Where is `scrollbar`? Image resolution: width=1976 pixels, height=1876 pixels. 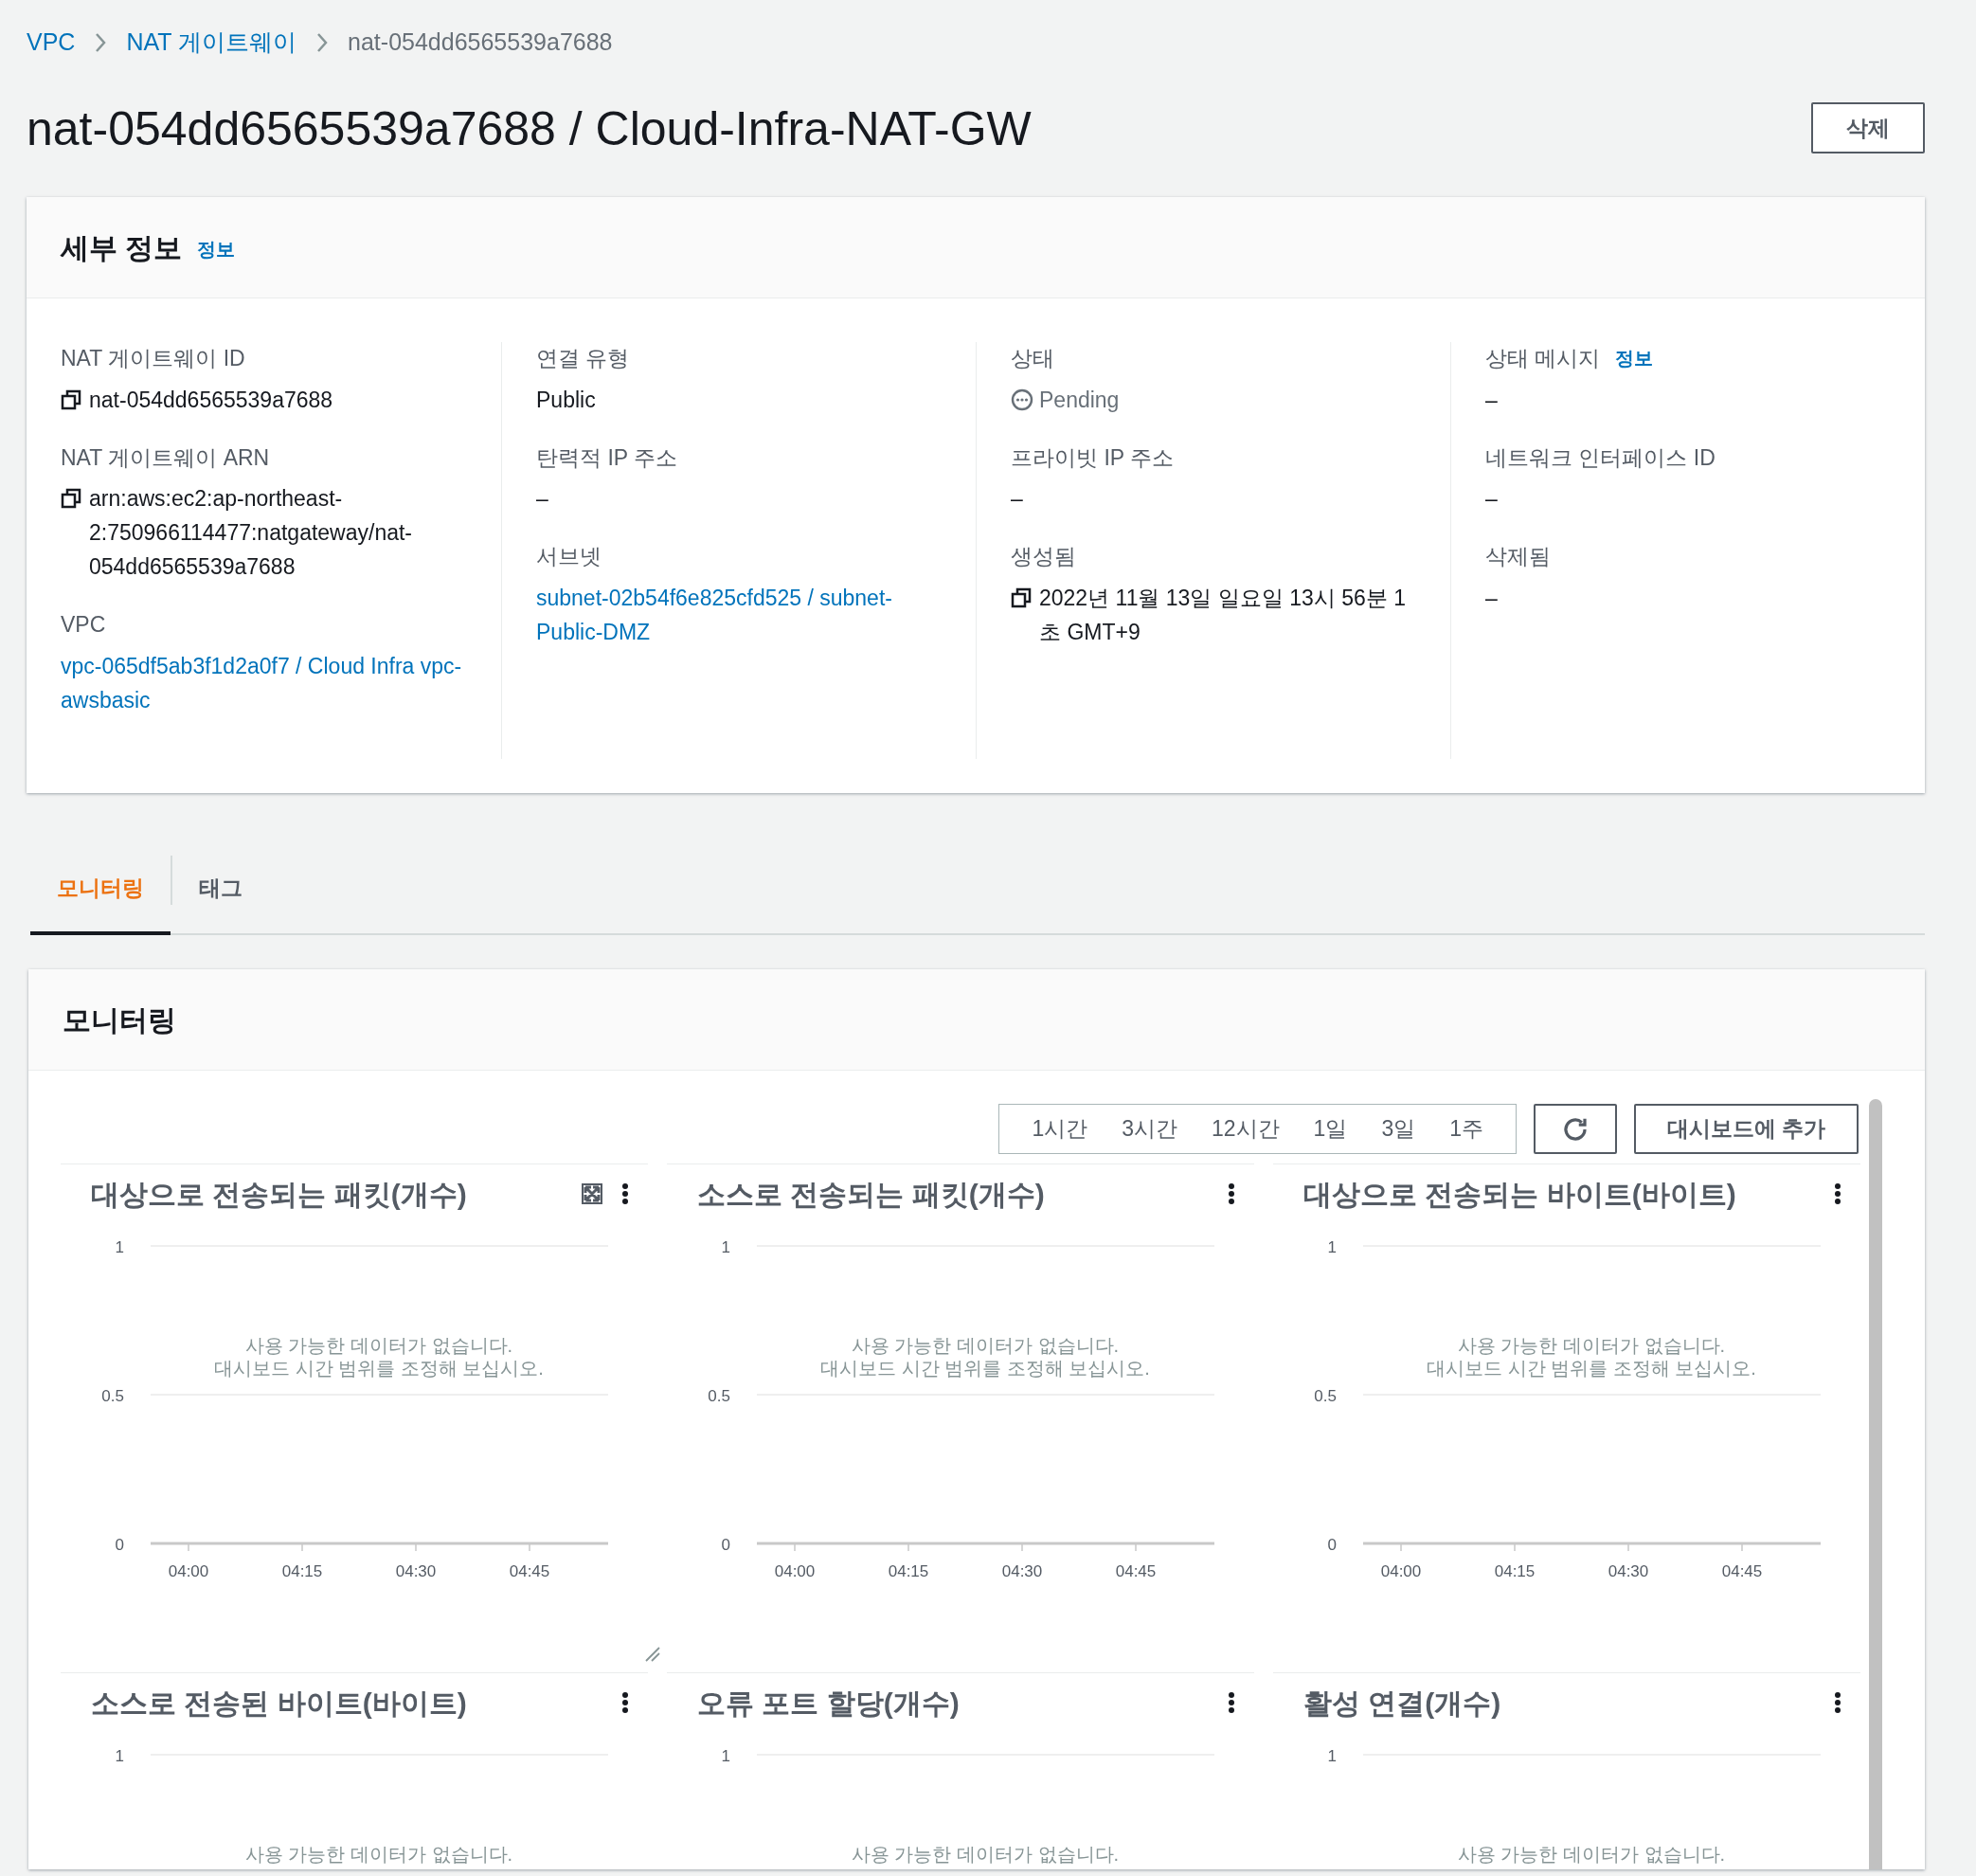 scrollbar is located at coordinates (1875, 1484).